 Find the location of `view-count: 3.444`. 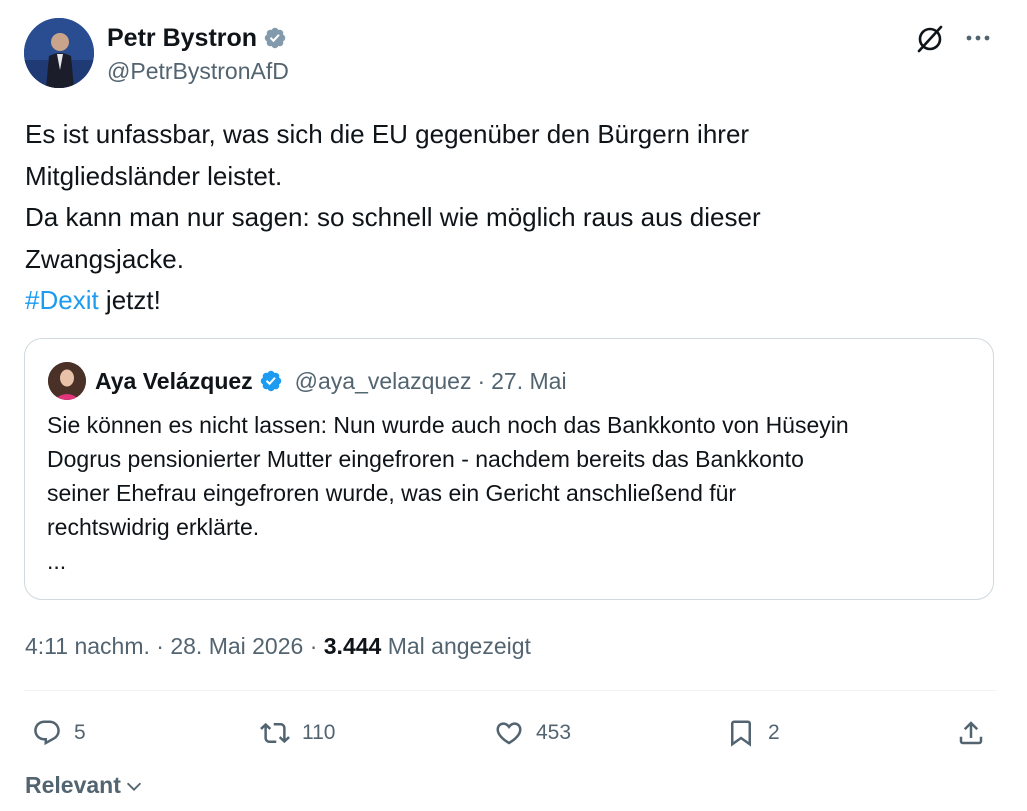

view-count: 3.444 is located at coordinates (352, 645).